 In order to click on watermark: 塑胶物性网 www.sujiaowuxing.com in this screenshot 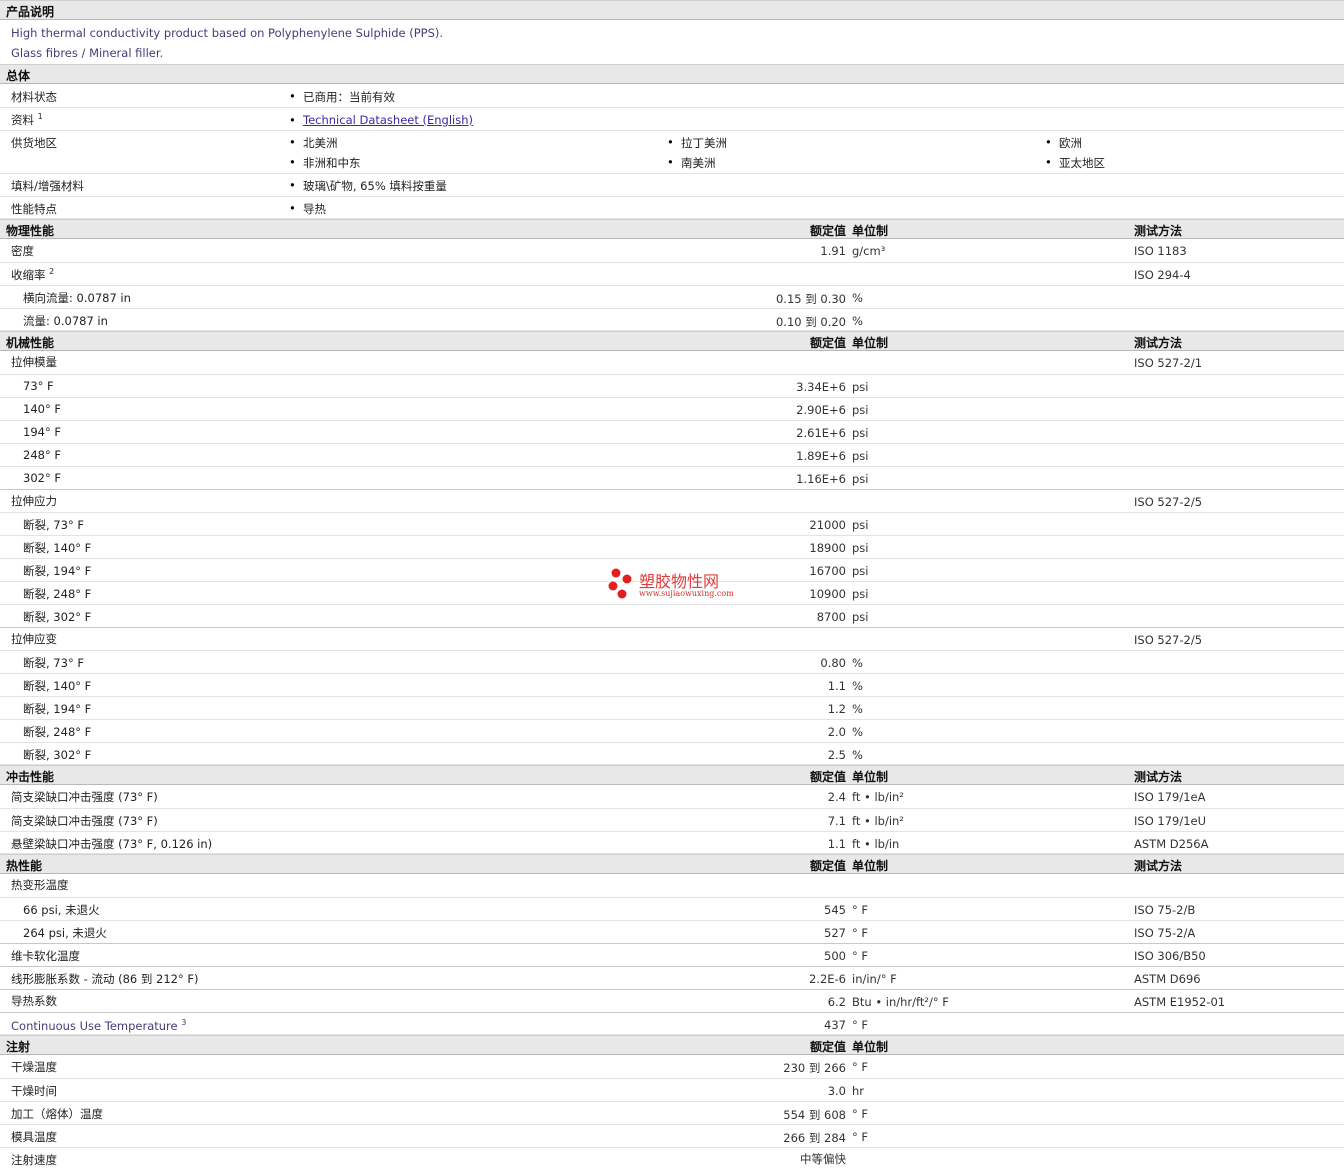, I will do `click(676, 586)`.